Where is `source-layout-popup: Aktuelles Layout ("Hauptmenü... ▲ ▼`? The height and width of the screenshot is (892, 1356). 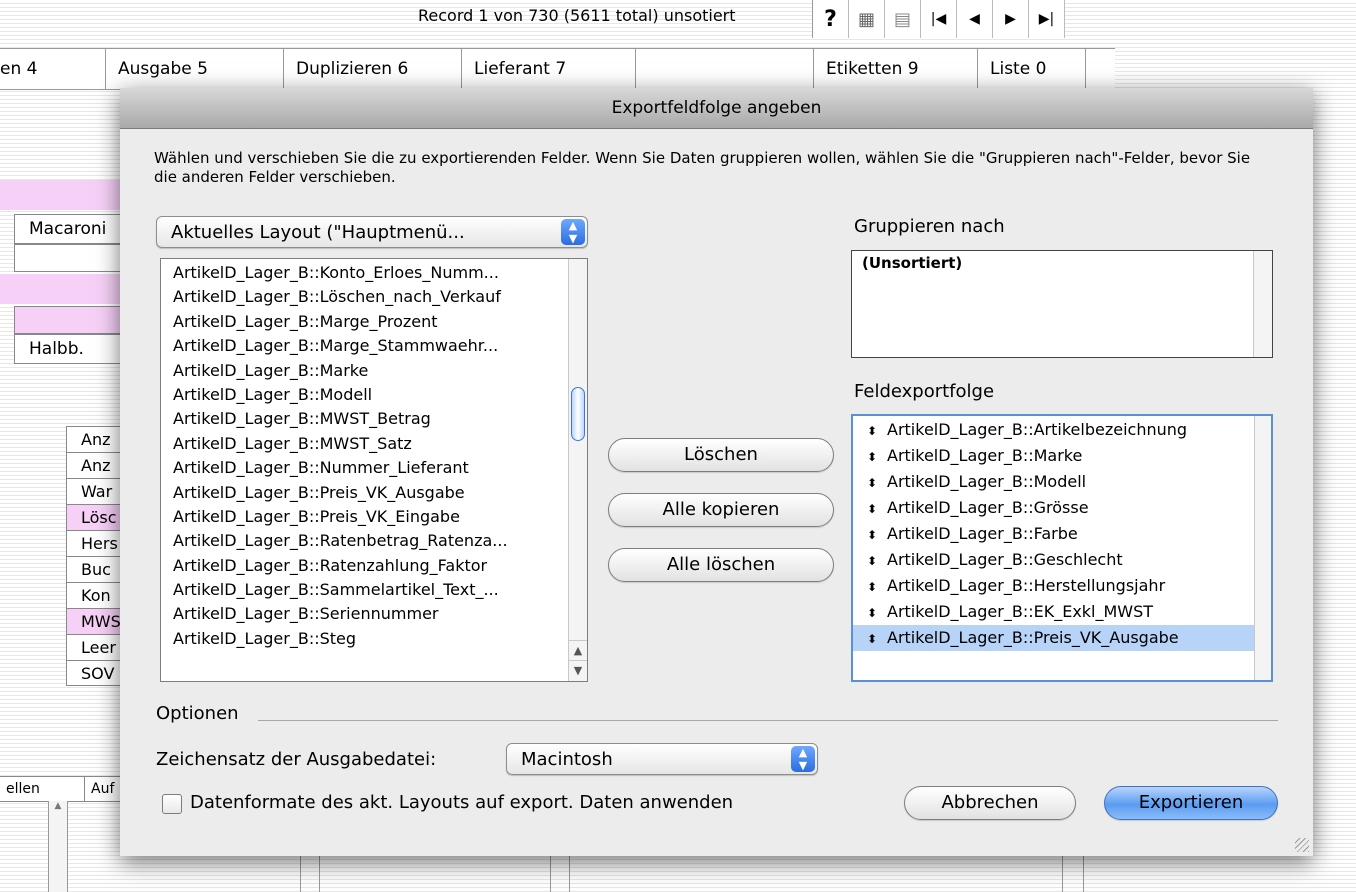
source-layout-popup: Aktuelles Layout ("Hauptmenü... ▲ ▼ is located at coordinates (372, 232).